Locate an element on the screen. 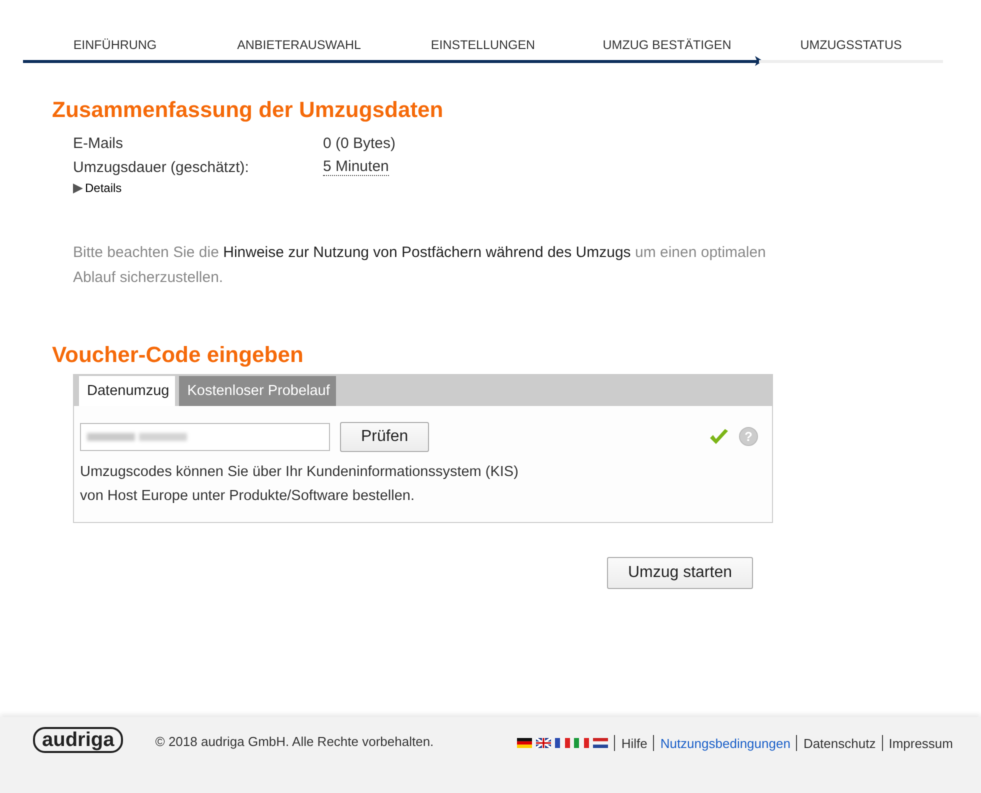 The height and width of the screenshot is (793, 981). footer-link: Datenschutz is located at coordinates (839, 743).